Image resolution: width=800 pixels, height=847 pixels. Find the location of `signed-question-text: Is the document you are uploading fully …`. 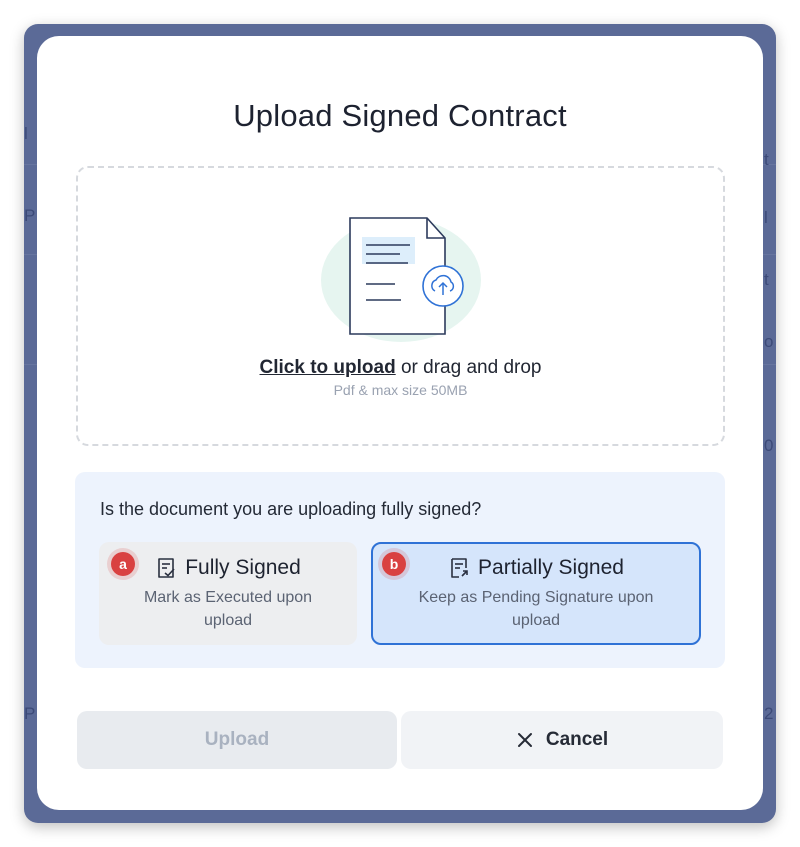

signed-question-text: Is the document you are uploading fully … is located at coordinates (291, 509).